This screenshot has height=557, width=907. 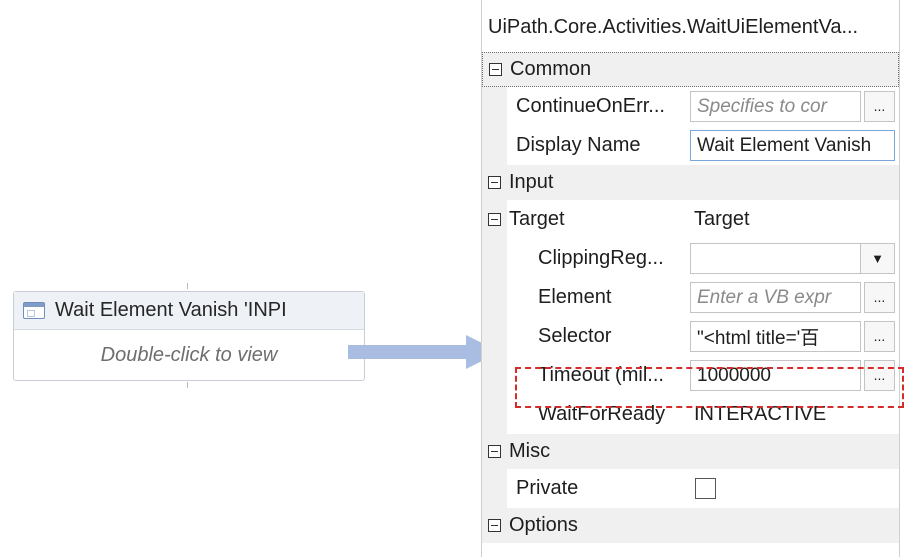 I want to click on property-row-target: Target Target, so click(x=690, y=219).